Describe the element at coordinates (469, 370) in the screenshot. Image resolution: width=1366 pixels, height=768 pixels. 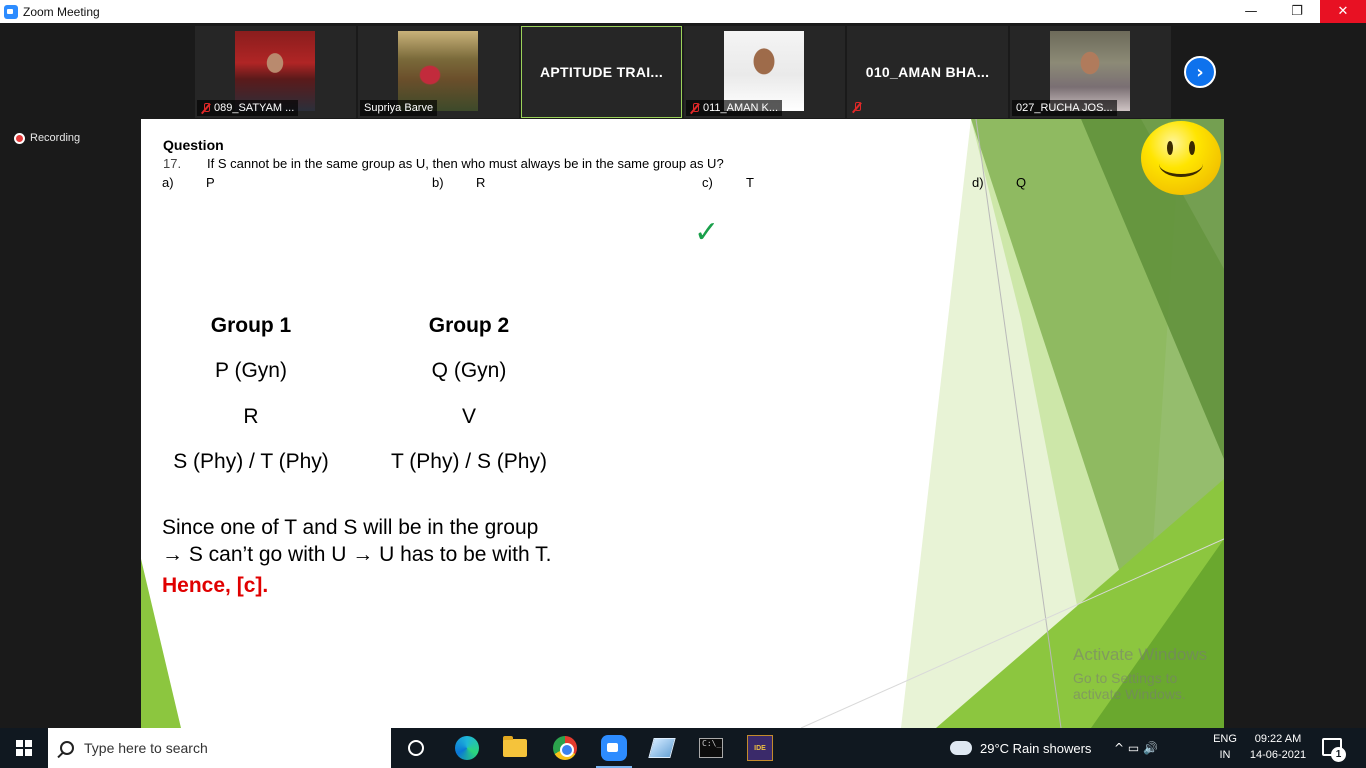
I see `group2-member: Q (Gyn)` at that location.